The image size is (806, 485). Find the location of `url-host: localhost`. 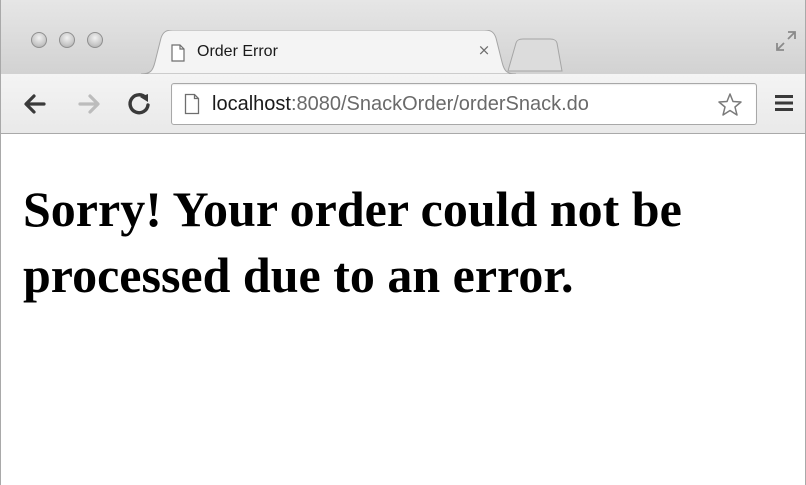

url-host: localhost is located at coordinates (251, 104).